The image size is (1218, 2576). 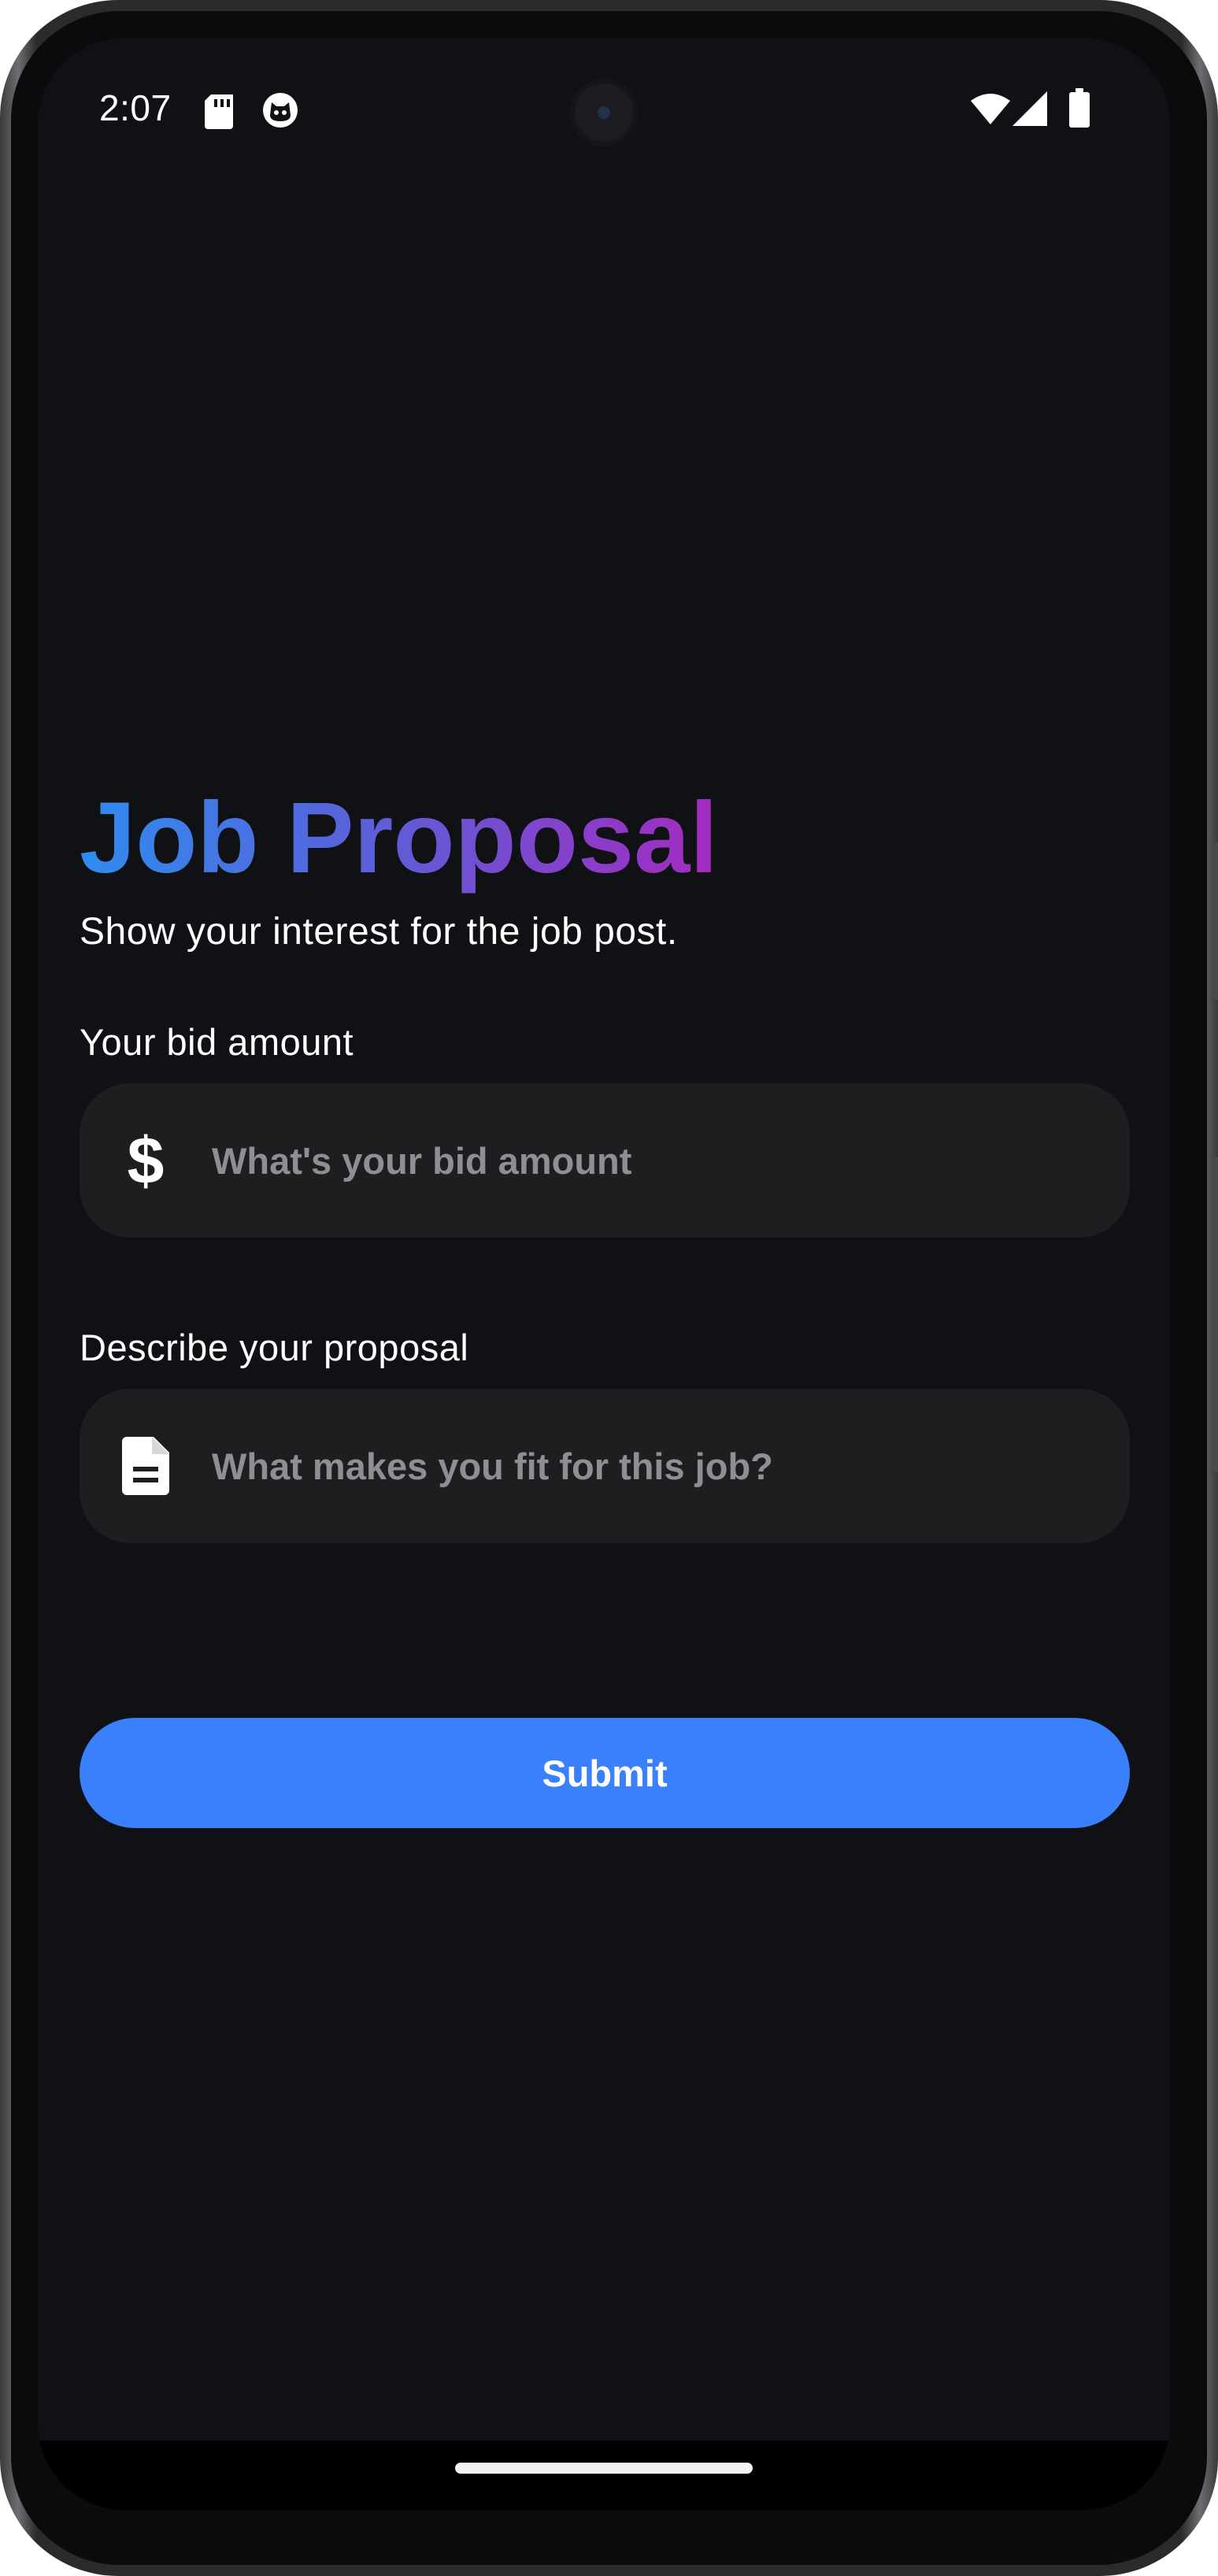 I want to click on proposal-input, so click(x=671, y=1466).